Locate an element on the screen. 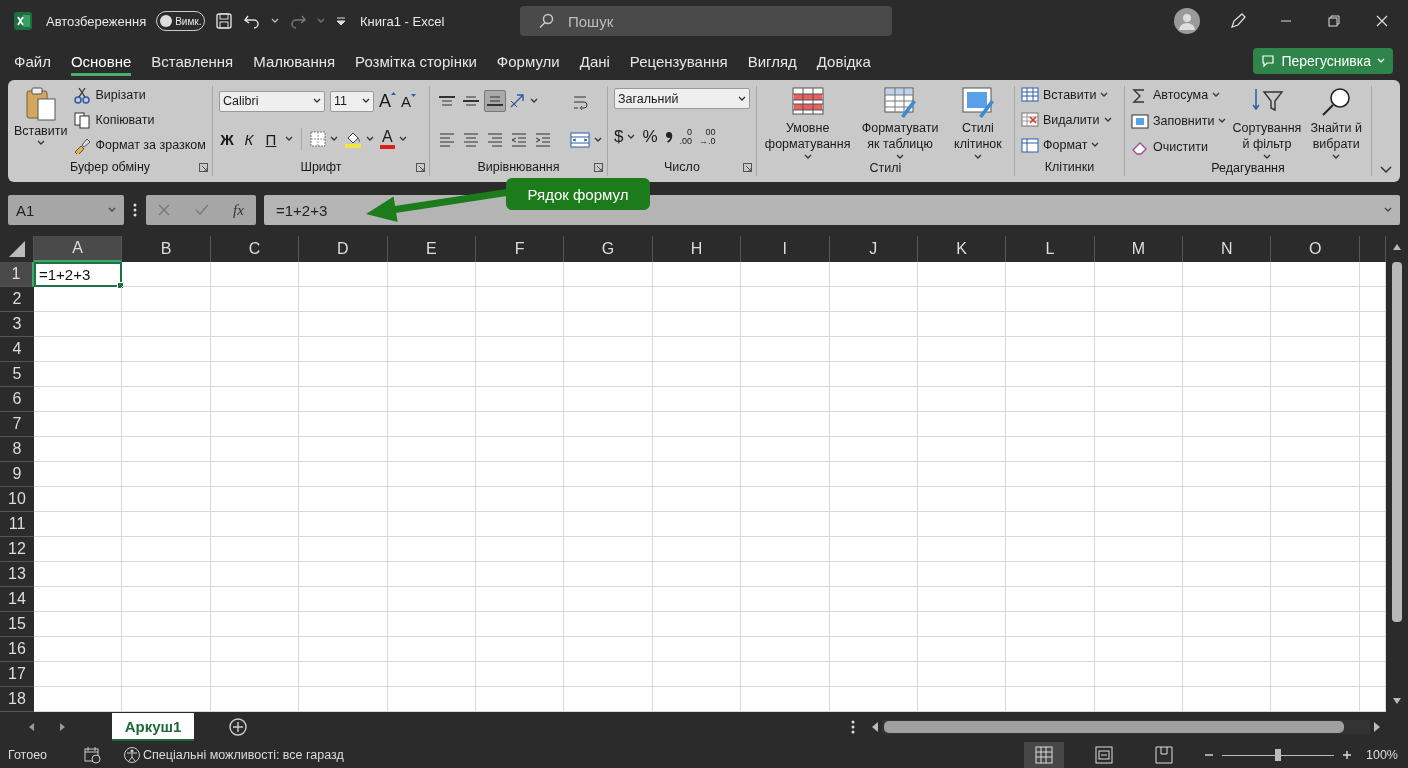  clear-button: Очистити is located at coordinates (1179, 147).